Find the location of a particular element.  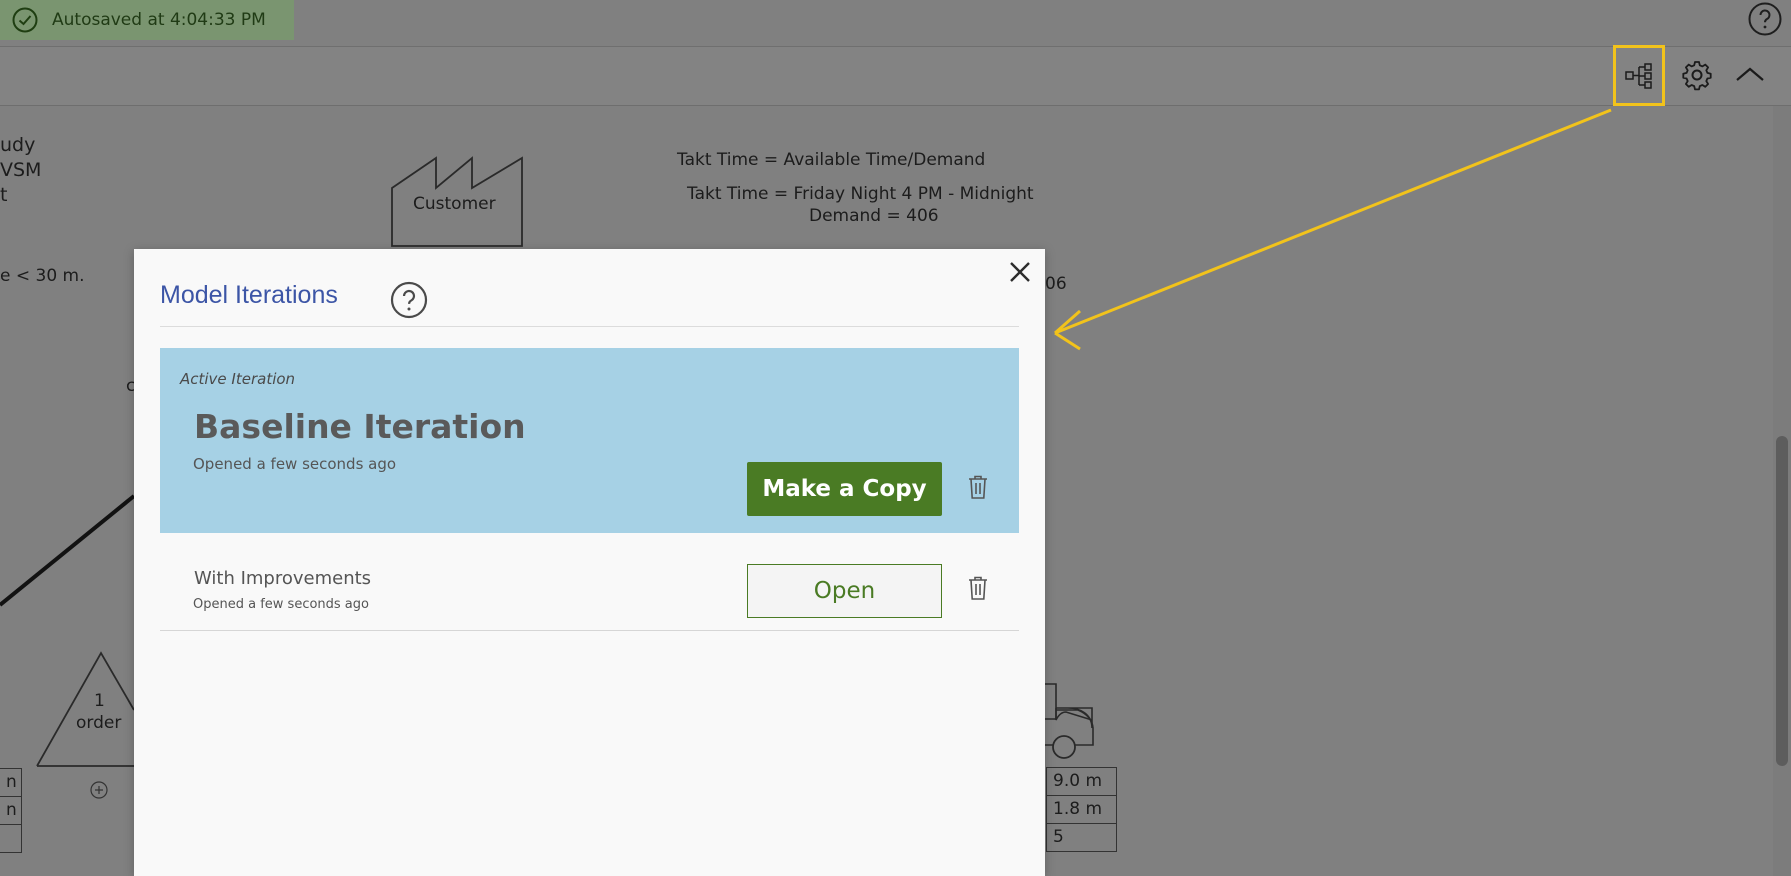

inventory-qty: 1 is located at coordinates (99, 701).